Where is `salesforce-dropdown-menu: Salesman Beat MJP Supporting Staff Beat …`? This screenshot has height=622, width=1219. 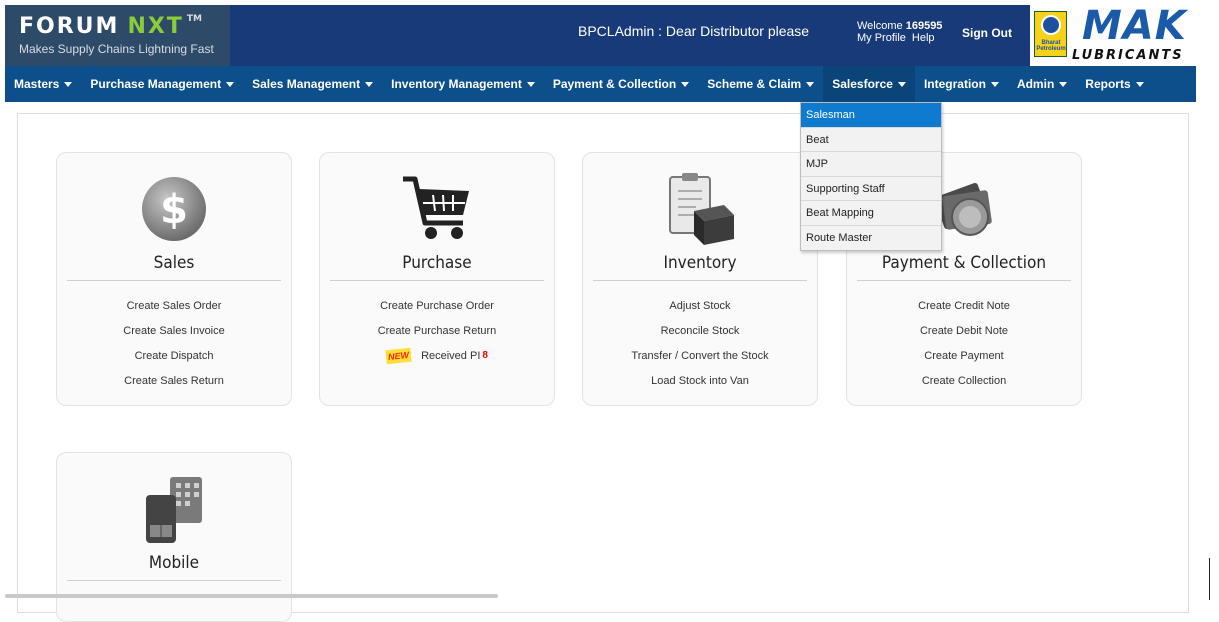
salesforce-dropdown-menu: Salesman Beat MJP Supporting Staff Beat … is located at coordinates (871, 176).